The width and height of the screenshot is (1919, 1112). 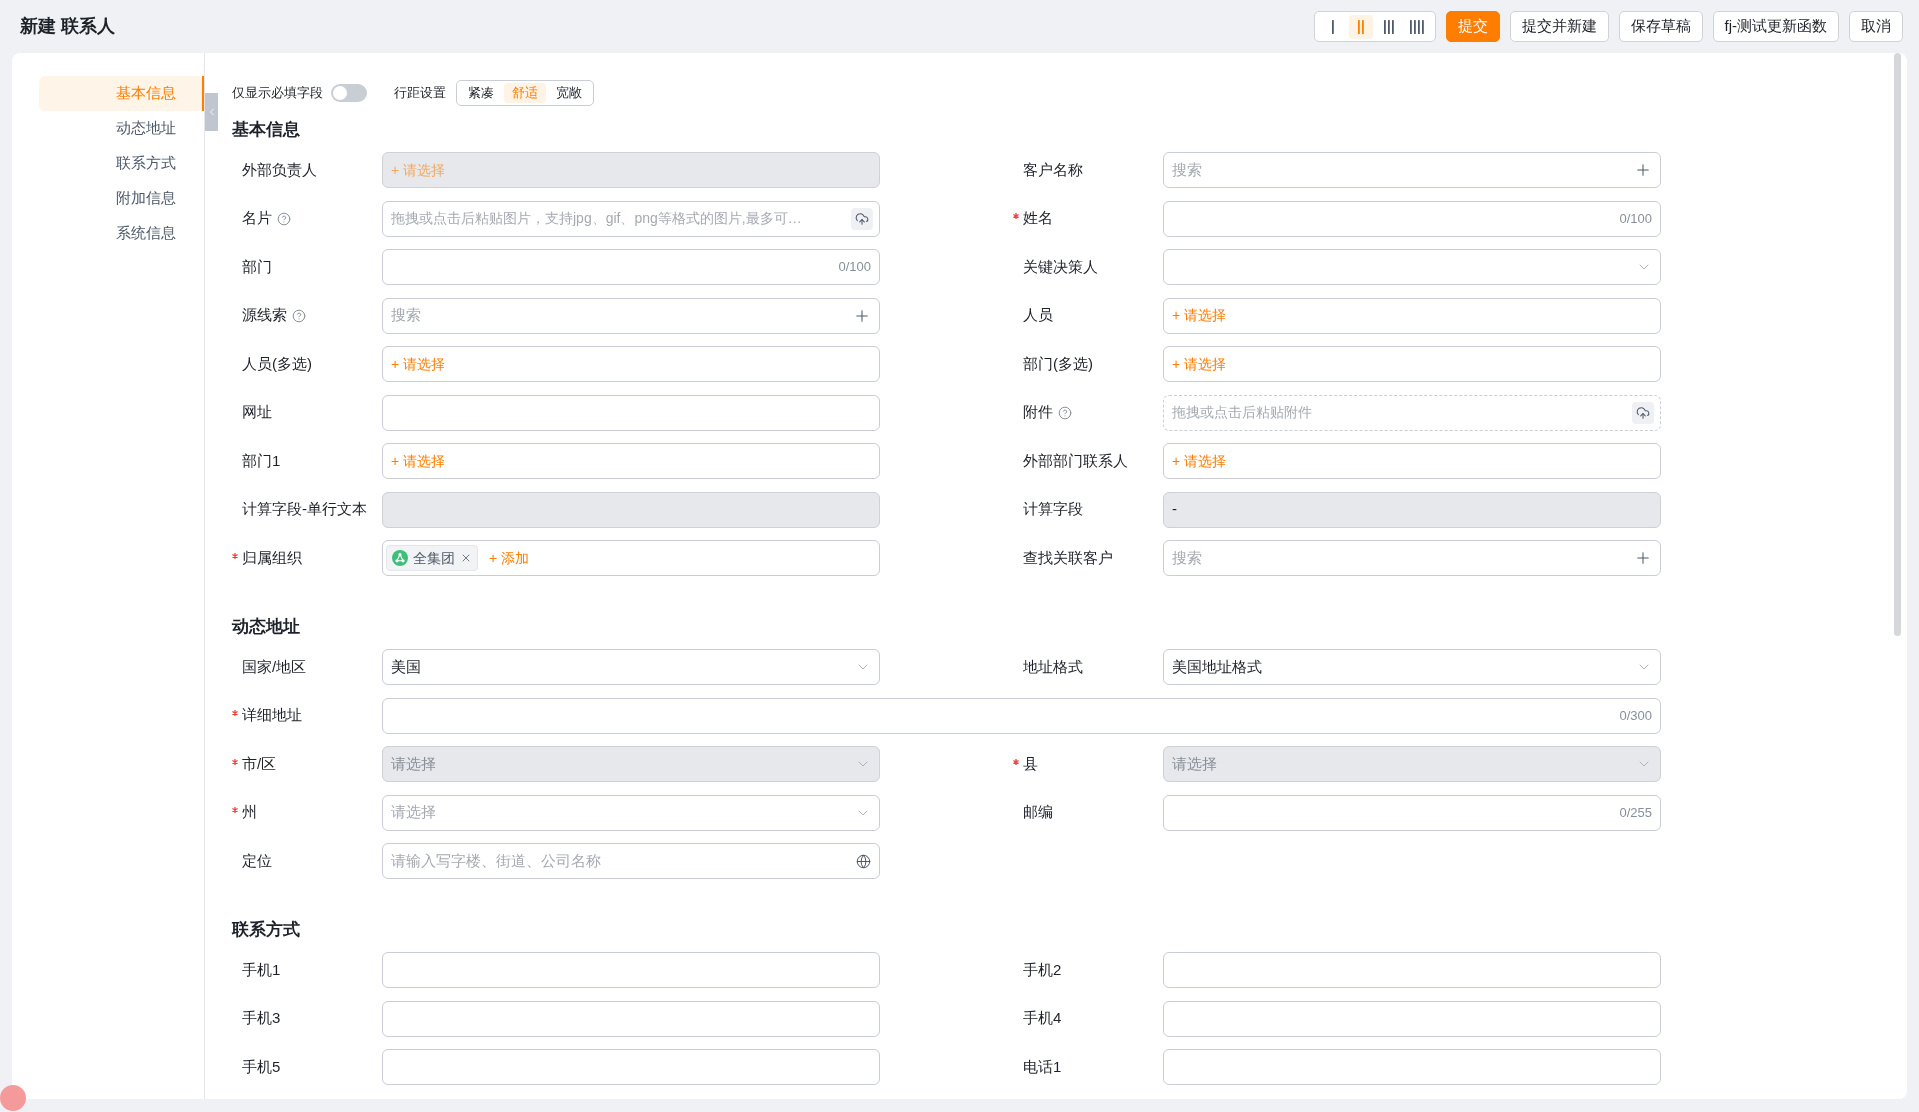 What do you see at coordinates (631, 558) in the screenshot?
I see `org-field: 全集团 + 添加` at bounding box center [631, 558].